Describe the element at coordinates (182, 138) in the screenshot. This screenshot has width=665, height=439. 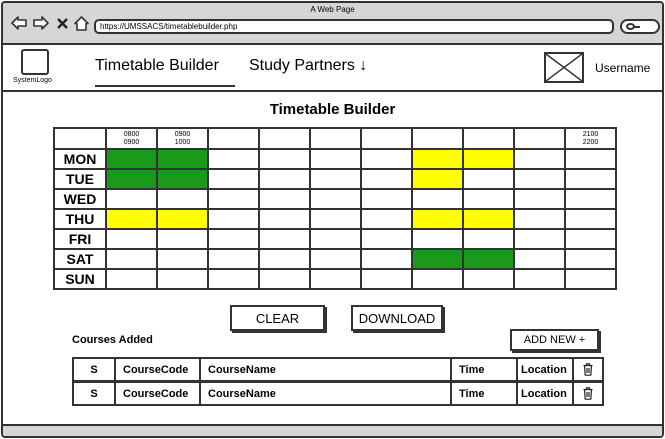
I see `time-slot-header: 0900 1000` at that location.